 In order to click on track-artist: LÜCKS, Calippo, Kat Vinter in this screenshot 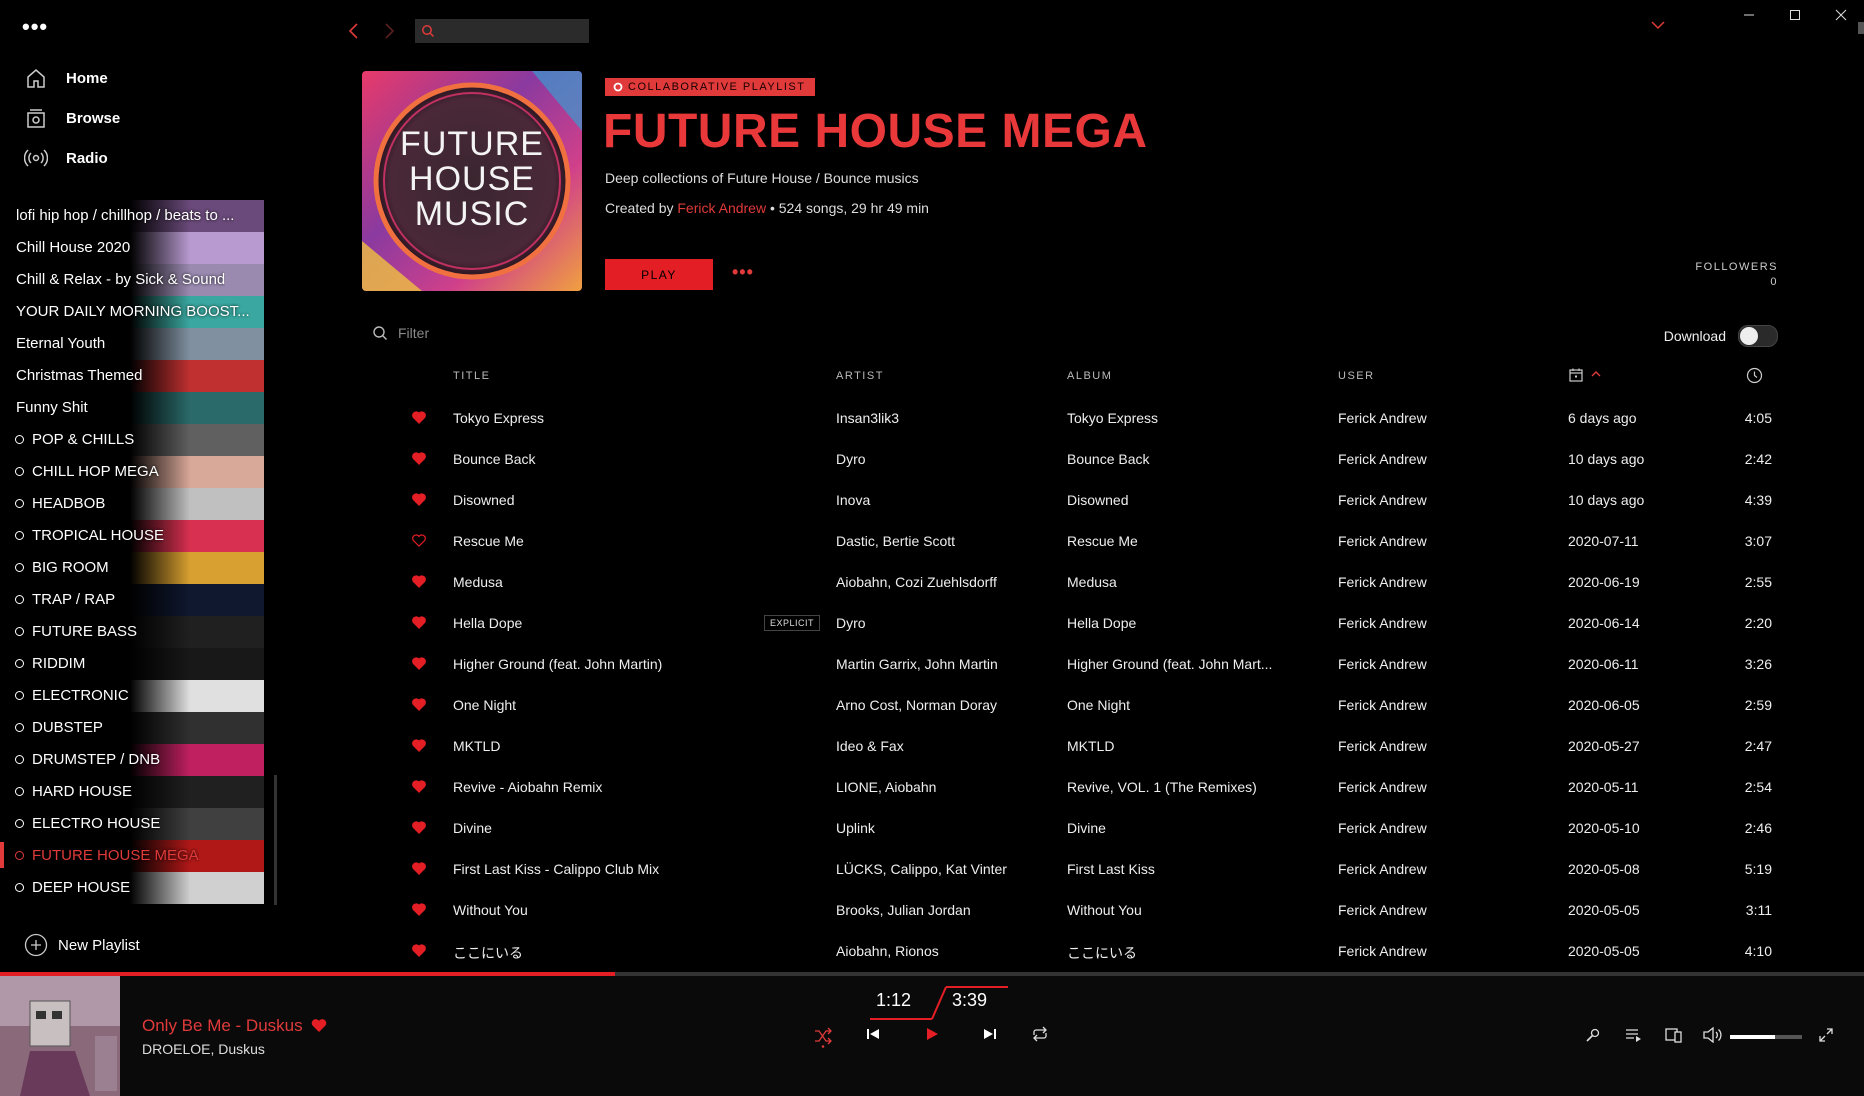, I will do `click(941, 869)`.